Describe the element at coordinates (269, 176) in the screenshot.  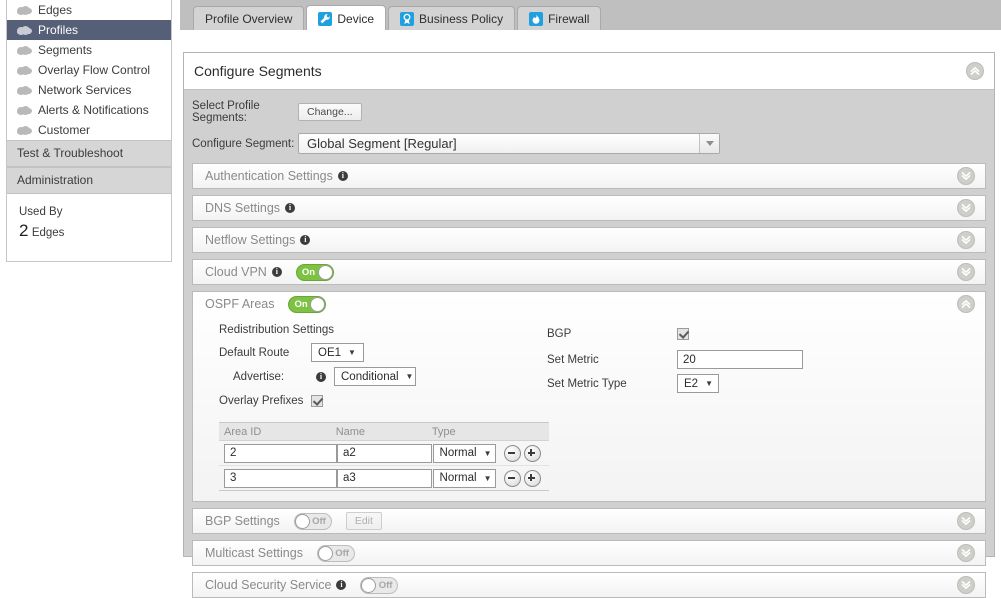
I see `section-title: Authentication Settings` at that location.